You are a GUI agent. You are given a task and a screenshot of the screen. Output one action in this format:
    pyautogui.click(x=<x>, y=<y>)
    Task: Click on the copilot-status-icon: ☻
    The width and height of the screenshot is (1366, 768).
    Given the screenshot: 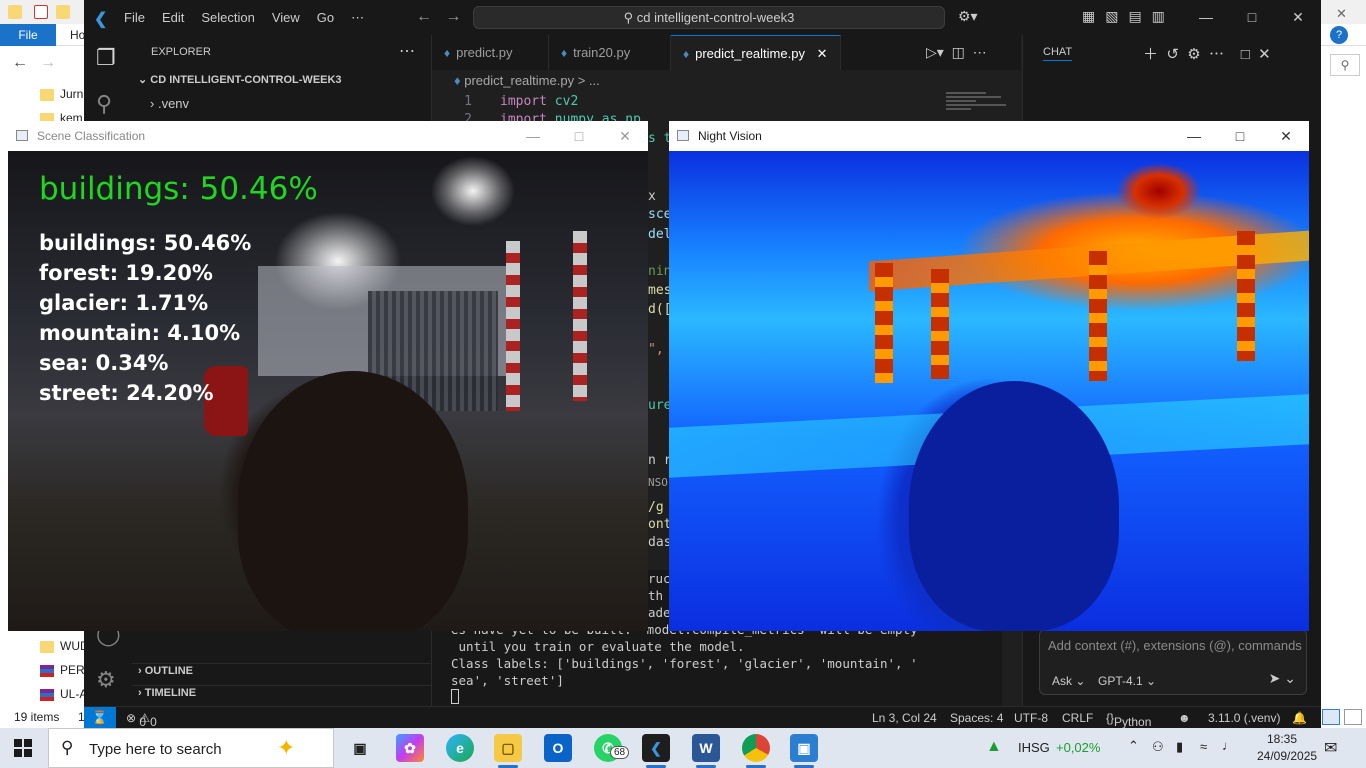 What is the action you would take?
    pyautogui.click(x=1184, y=718)
    